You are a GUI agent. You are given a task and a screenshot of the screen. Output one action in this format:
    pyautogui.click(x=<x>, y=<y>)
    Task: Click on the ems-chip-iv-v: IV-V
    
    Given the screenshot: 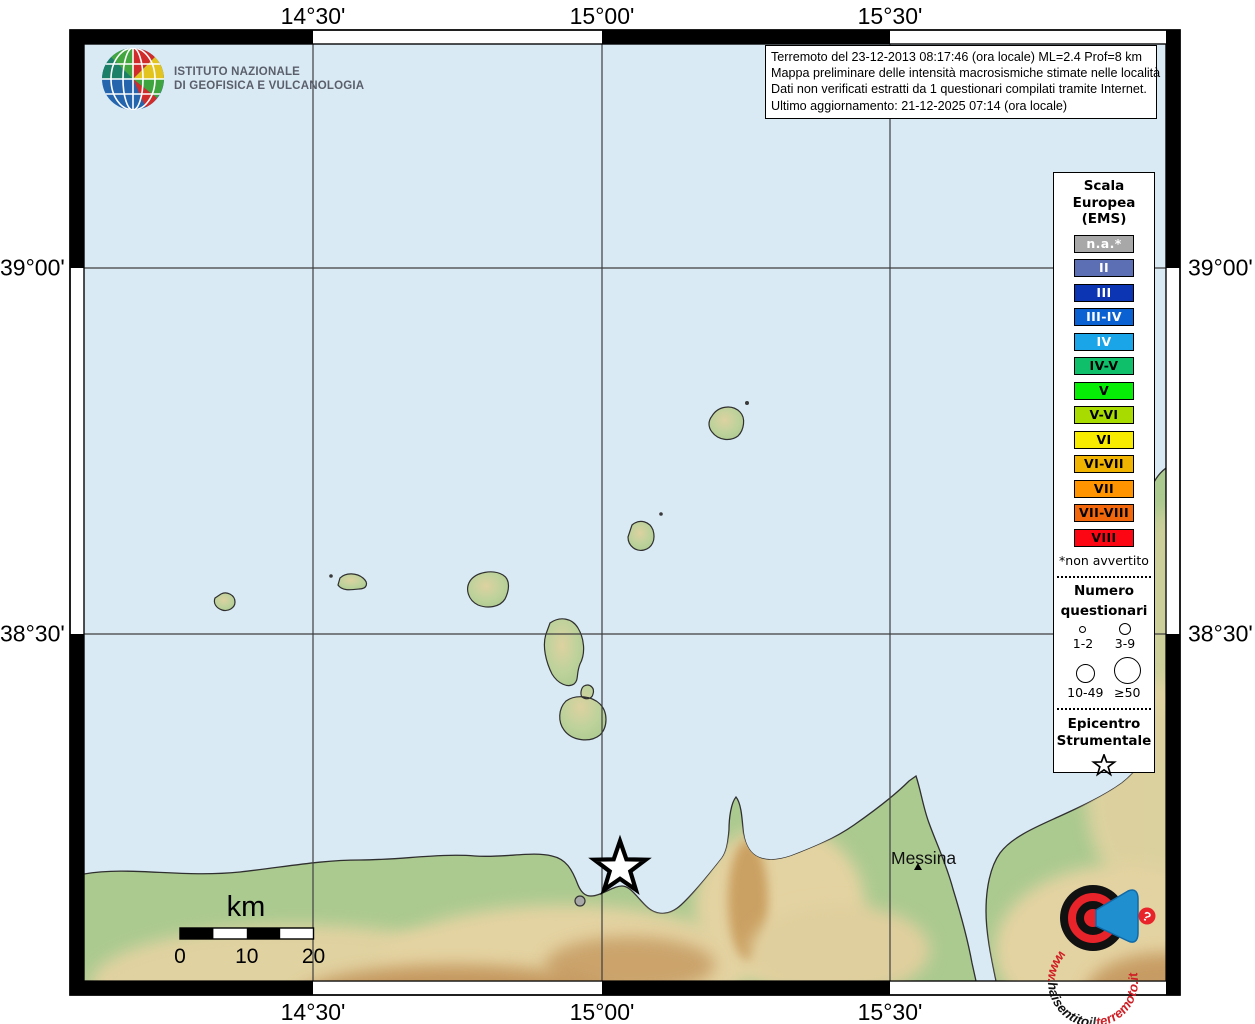 What is the action you would take?
    pyautogui.click(x=1104, y=366)
    